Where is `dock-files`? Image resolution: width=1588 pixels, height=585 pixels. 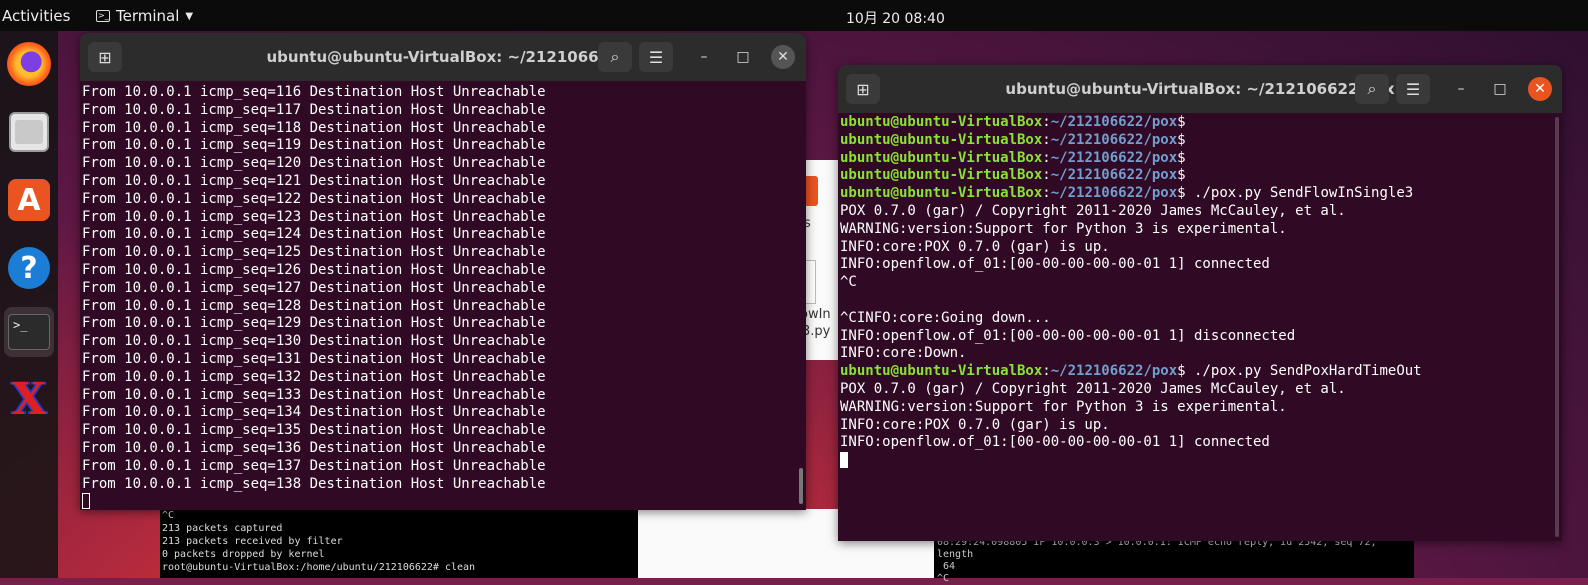
dock-files is located at coordinates (29, 132).